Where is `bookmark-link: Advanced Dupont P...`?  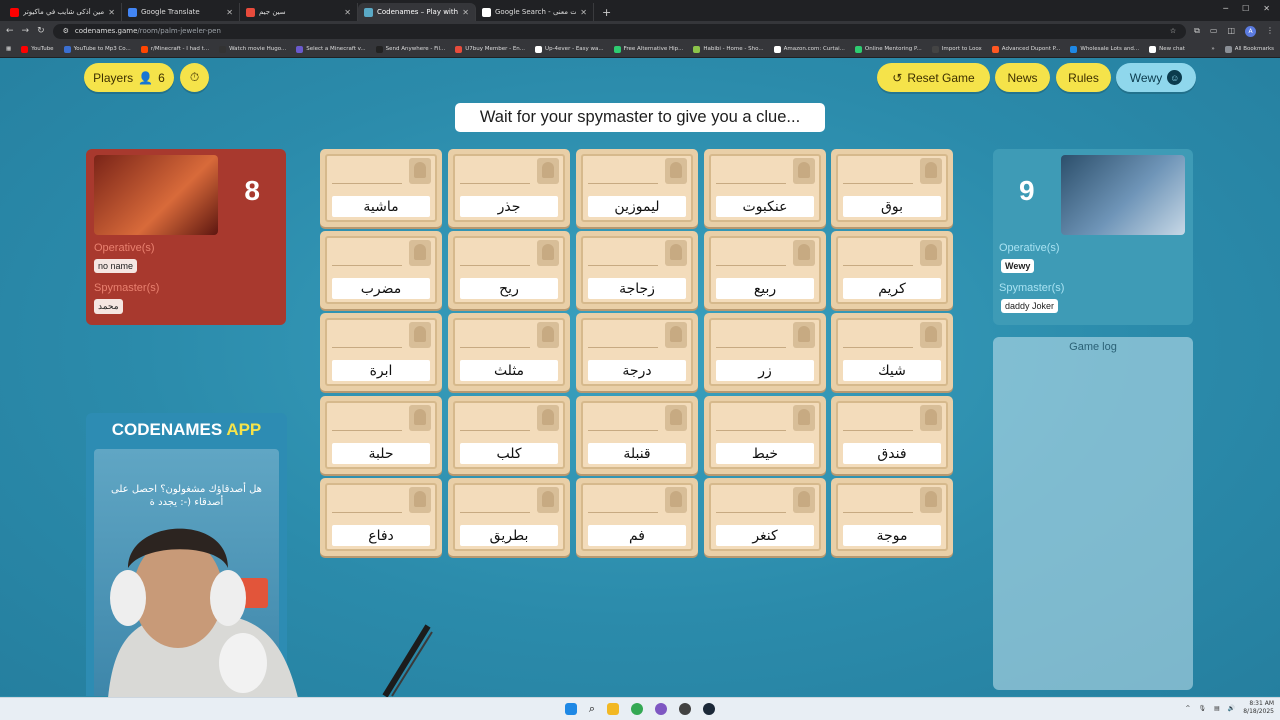
bookmark-link: Advanced Dupont P... is located at coordinates (1025, 49).